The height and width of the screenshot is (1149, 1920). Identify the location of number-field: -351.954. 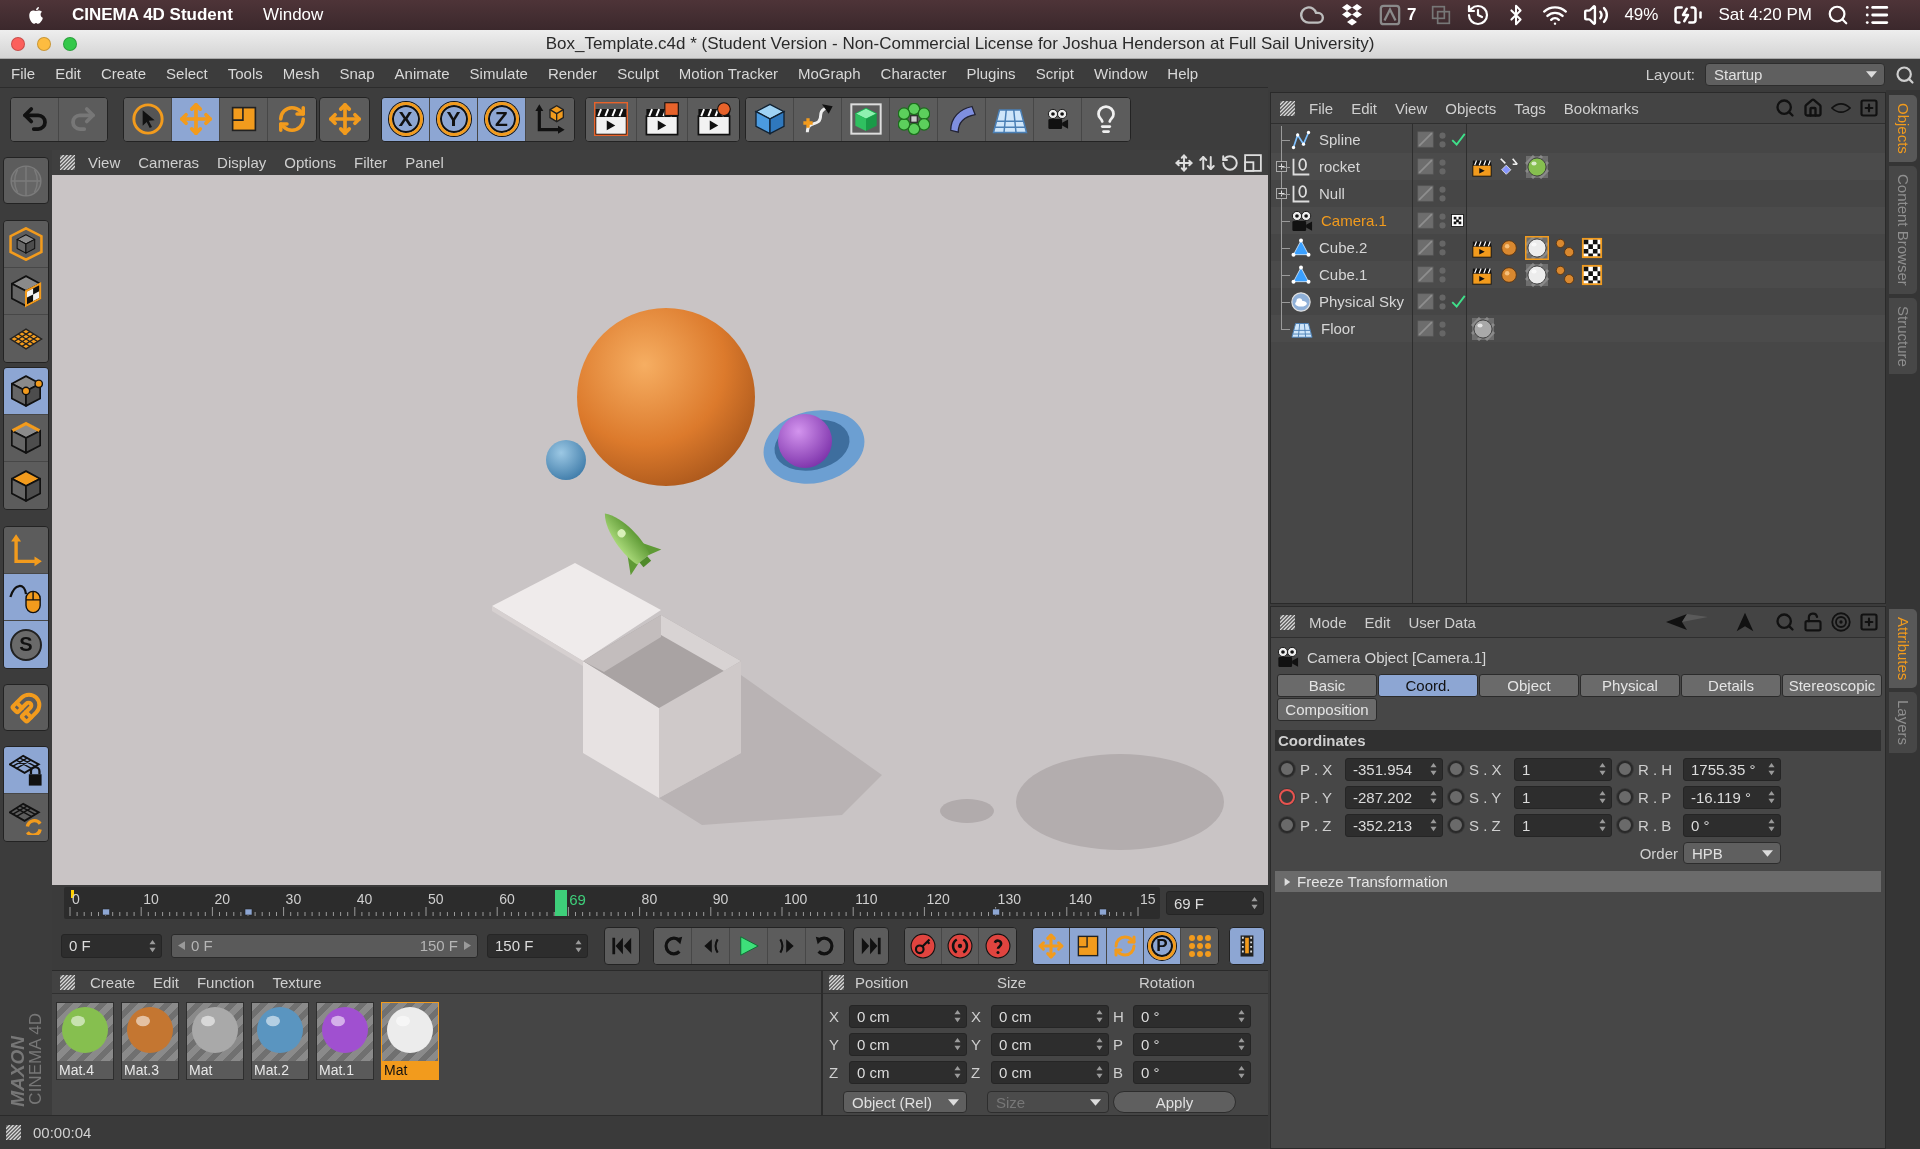
(1394, 769).